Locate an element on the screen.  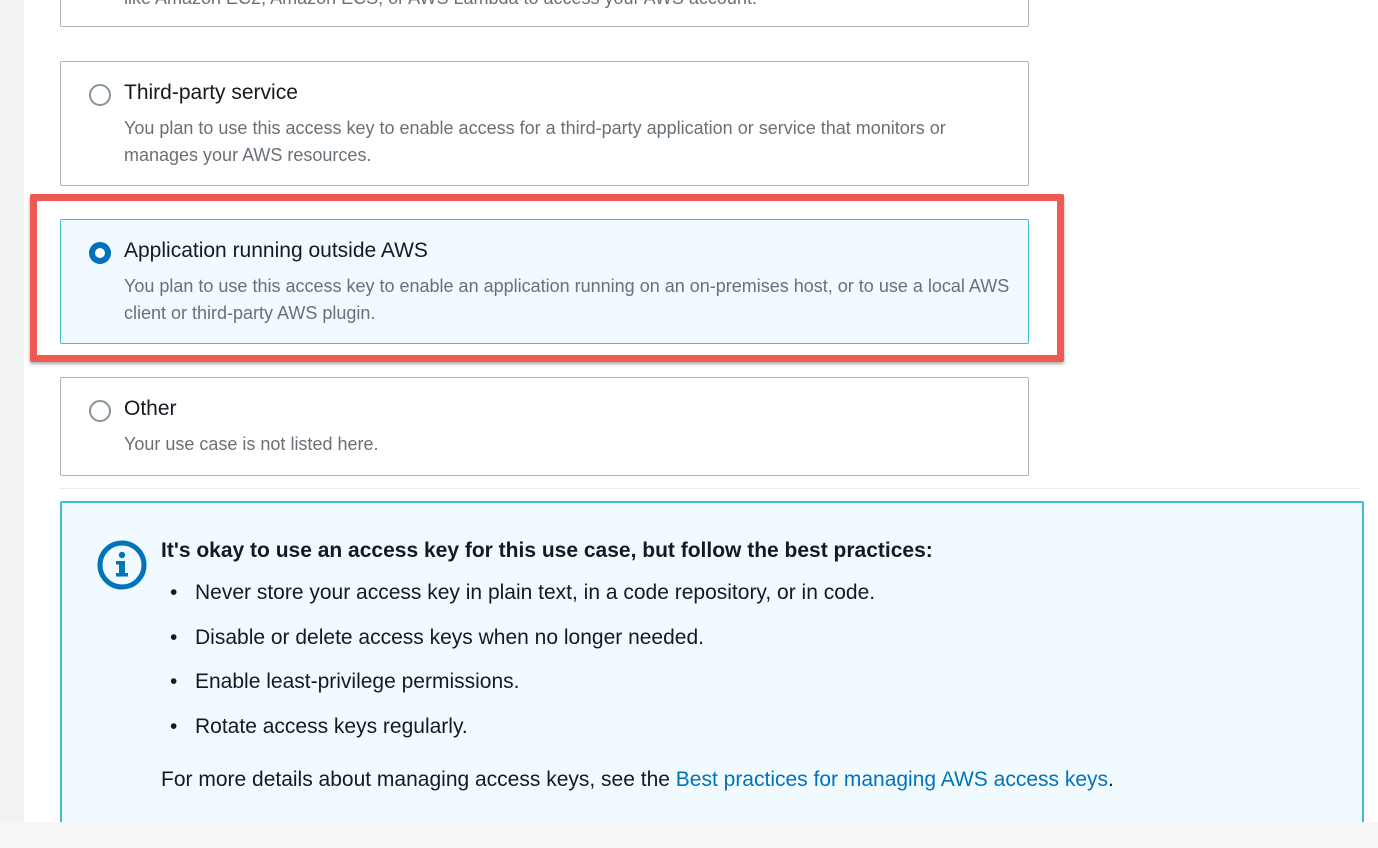
option-description: Your use case is not listed here. is located at coordinates (251, 444).